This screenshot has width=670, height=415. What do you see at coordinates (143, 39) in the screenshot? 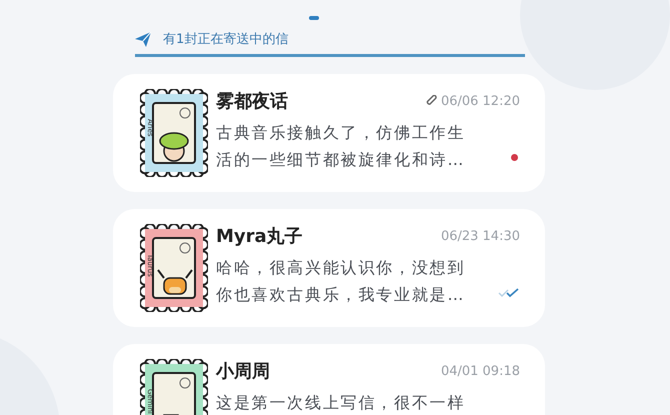
I see `paper-plane-icon` at bounding box center [143, 39].